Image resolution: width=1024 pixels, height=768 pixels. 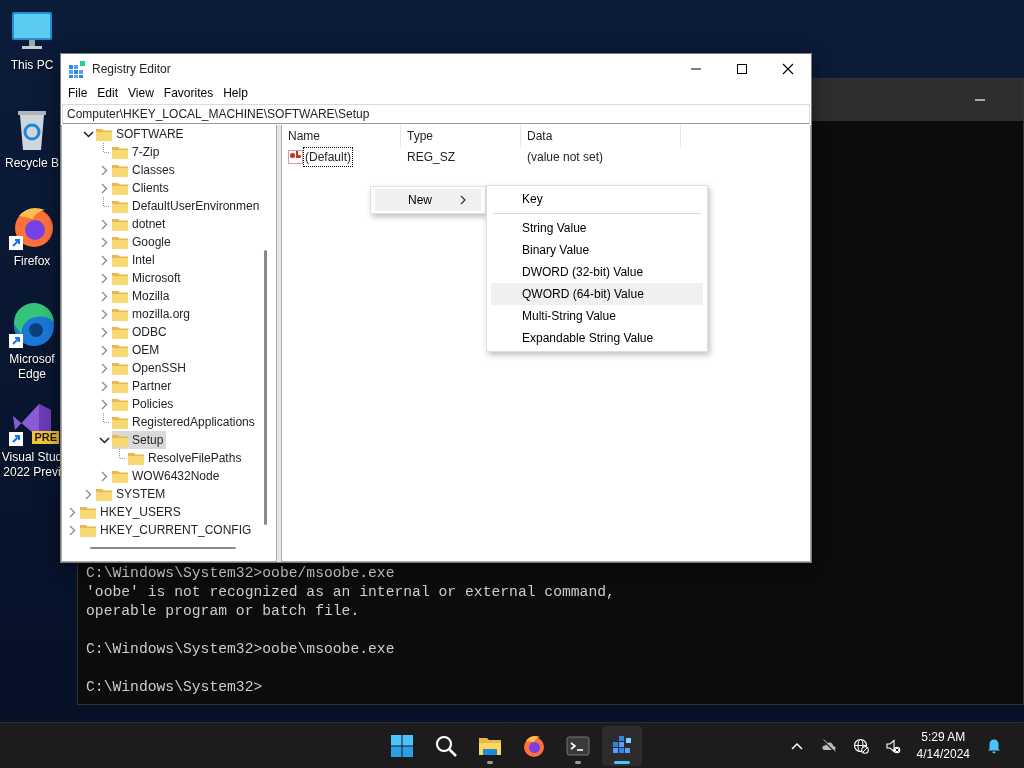 What do you see at coordinates (241, 649) in the screenshot?
I see `console-line: C:\Windows\System32>oobe\msoobe.exe` at bounding box center [241, 649].